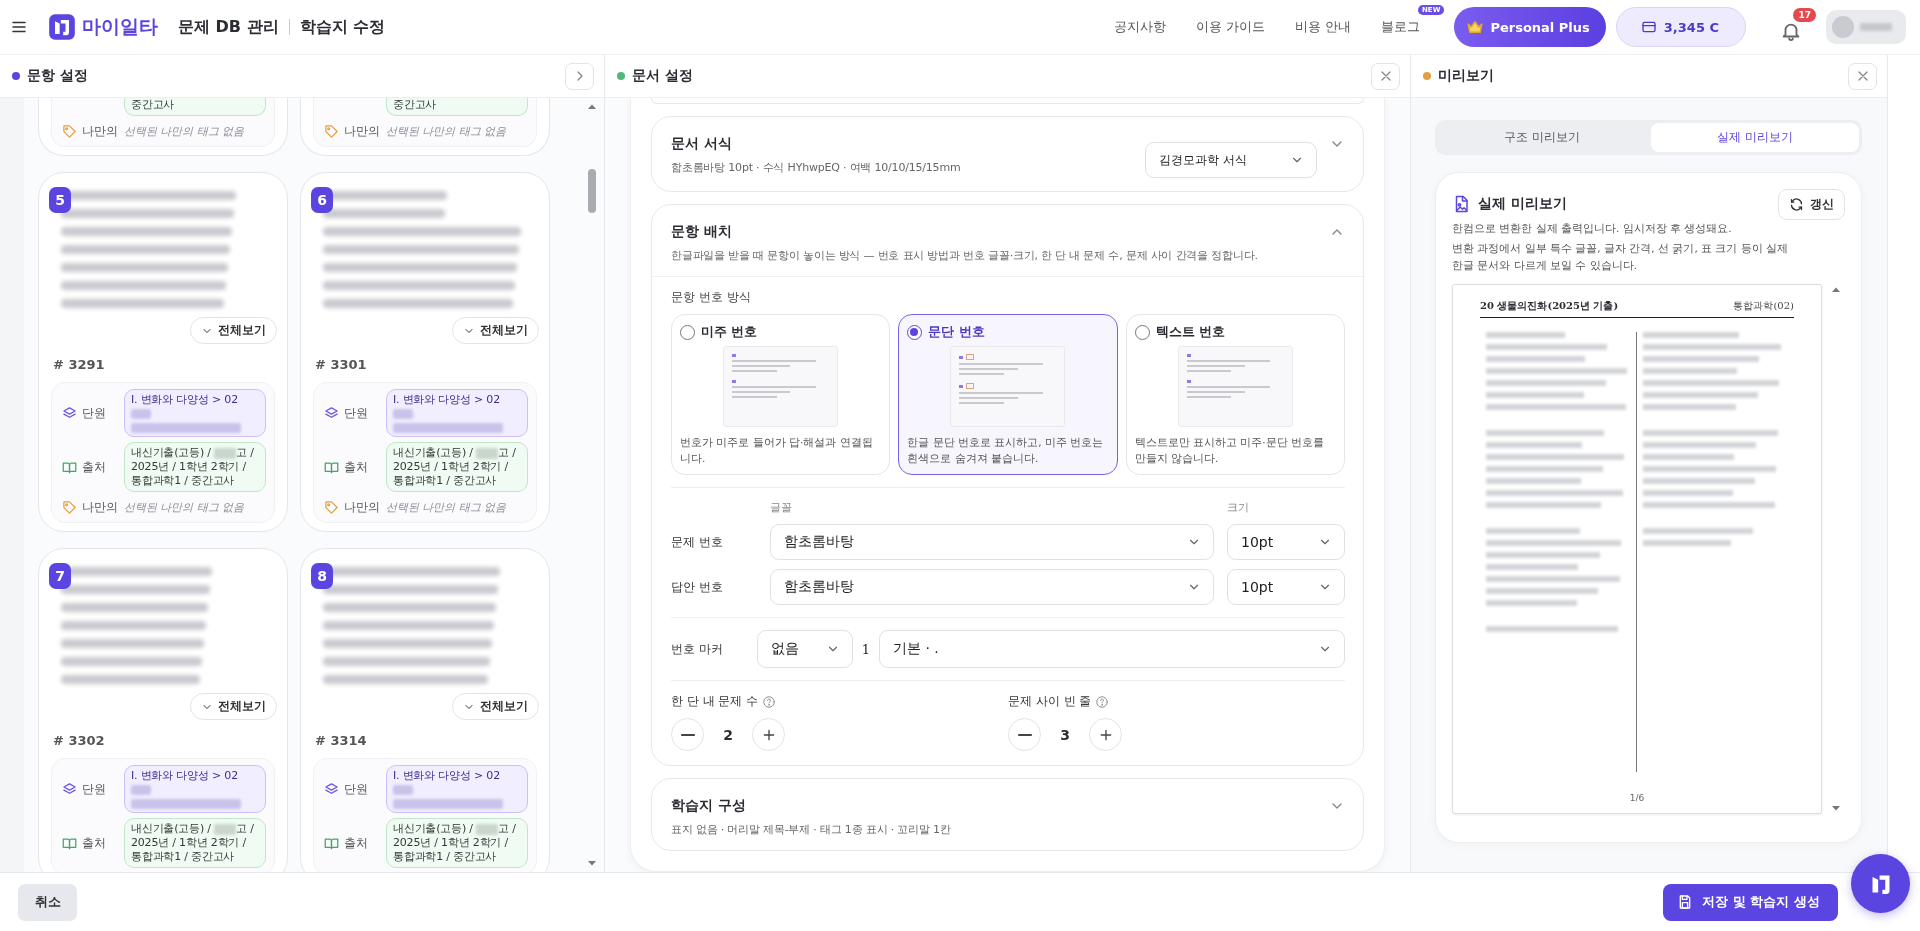  I want to click on format-select: 기본 · ., so click(1112, 649).